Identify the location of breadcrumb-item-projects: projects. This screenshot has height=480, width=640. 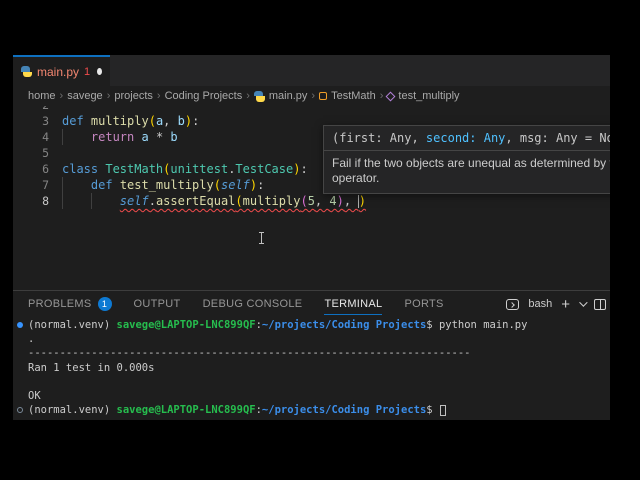
(133, 96).